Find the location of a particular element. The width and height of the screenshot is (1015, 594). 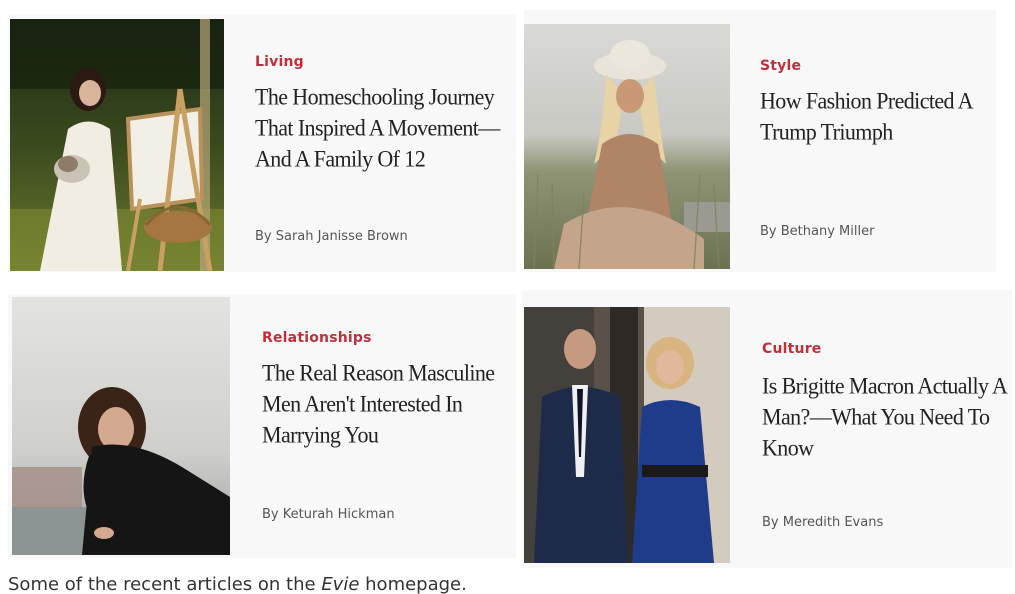

caption-text-end: homepage. is located at coordinates (413, 584).